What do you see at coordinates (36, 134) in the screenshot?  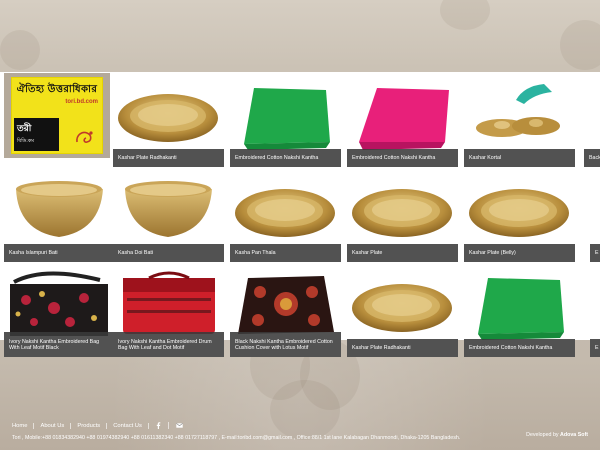 I see `logo-brand-block: তরী বিডি.কম` at bounding box center [36, 134].